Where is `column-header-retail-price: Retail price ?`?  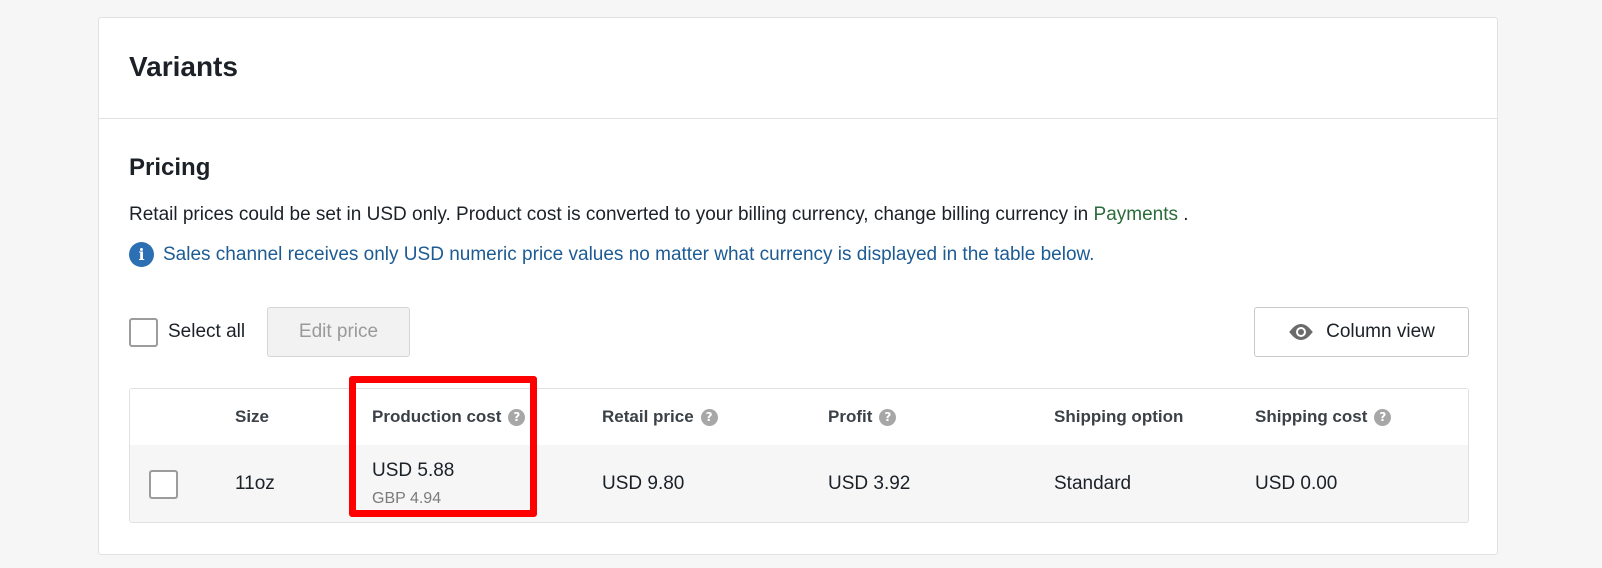
column-header-retail-price: Retail price ? is located at coordinates (660, 417).